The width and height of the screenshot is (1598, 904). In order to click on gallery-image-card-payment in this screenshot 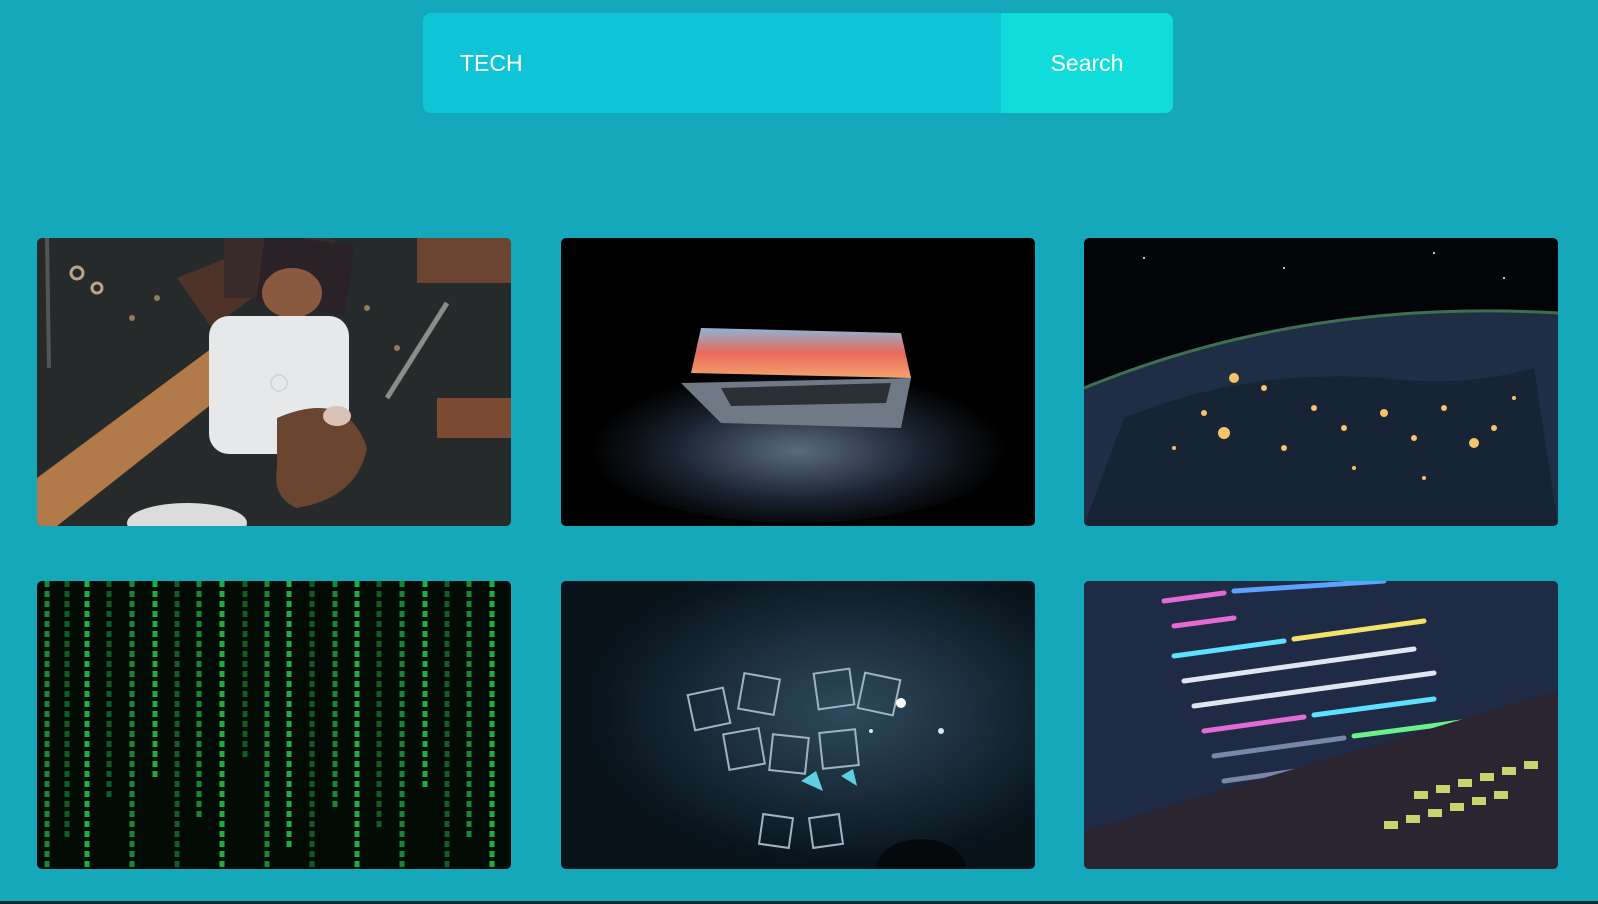, I will do `click(274, 382)`.